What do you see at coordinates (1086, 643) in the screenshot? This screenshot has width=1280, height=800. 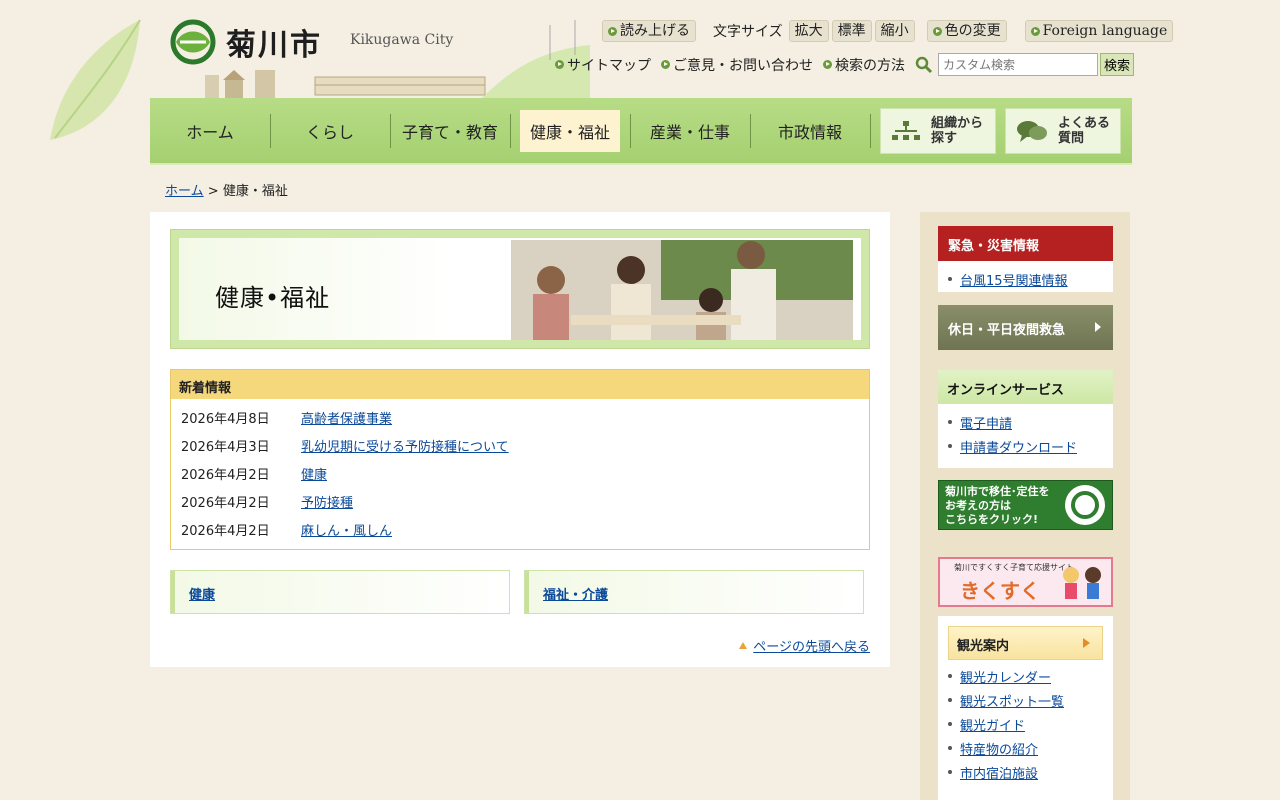 I see `arrow-right-icon` at bounding box center [1086, 643].